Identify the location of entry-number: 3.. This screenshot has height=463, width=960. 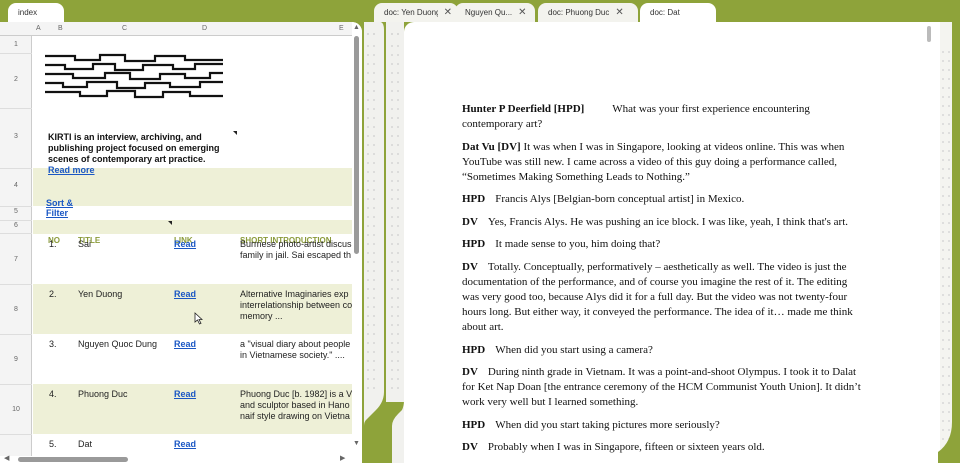
(53, 344).